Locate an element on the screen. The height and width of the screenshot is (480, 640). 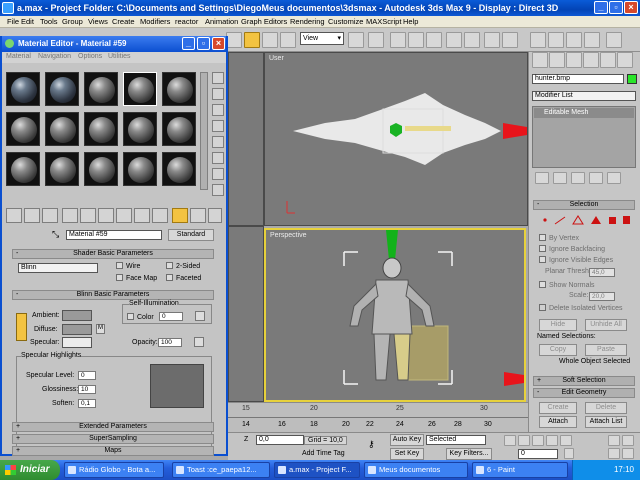
attach-list-button: Attach List is located at coordinates (606, 422).